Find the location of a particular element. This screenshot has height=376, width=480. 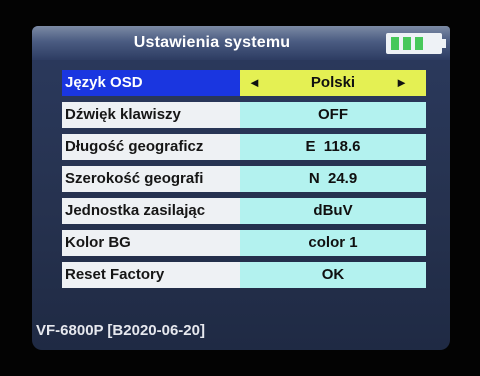

menu-item-key-sound: Dźwięk klawiszy OFF is located at coordinates (244, 115).